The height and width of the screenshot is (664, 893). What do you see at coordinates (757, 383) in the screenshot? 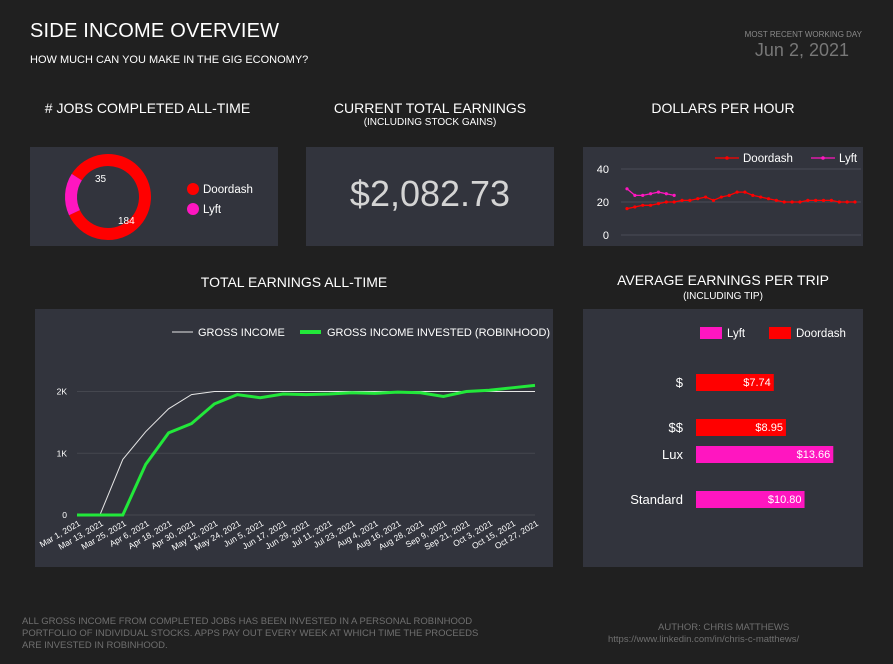
I see `avg-bar-value: $7.74` at bounding box center [757, 383].